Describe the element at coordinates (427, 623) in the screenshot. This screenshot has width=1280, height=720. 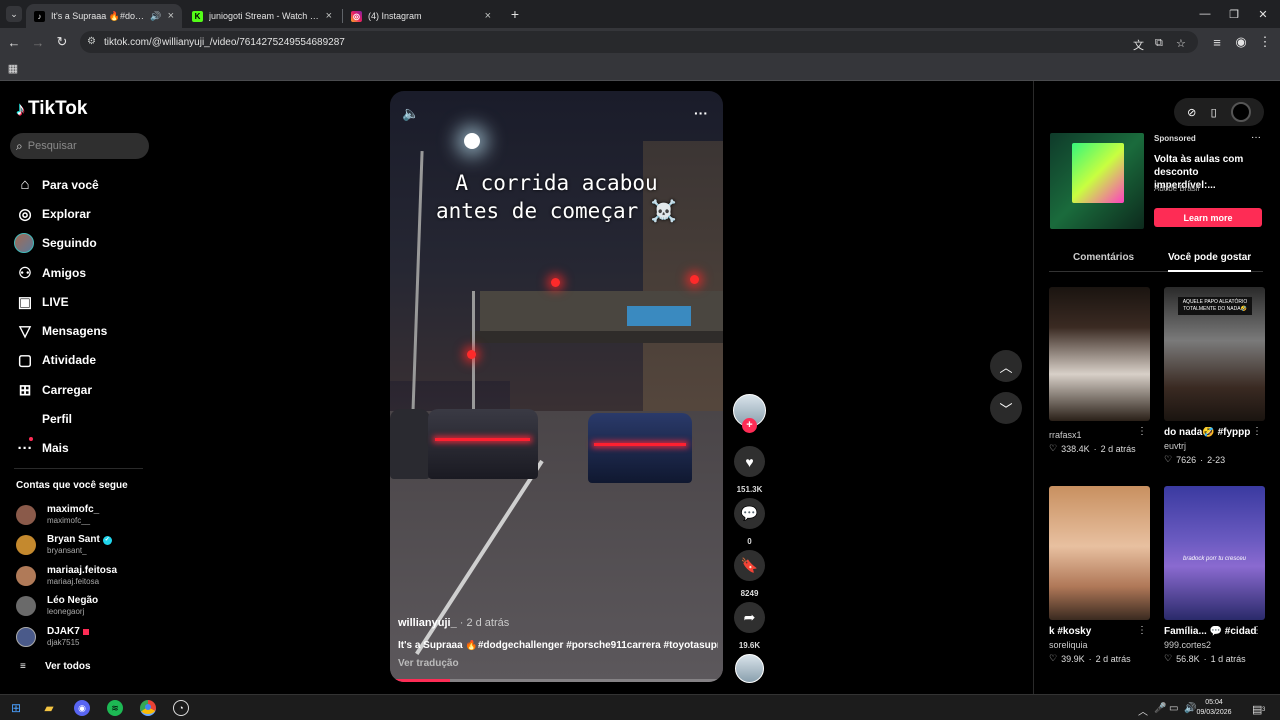
I see `video-author: willianyuji_` at that location.